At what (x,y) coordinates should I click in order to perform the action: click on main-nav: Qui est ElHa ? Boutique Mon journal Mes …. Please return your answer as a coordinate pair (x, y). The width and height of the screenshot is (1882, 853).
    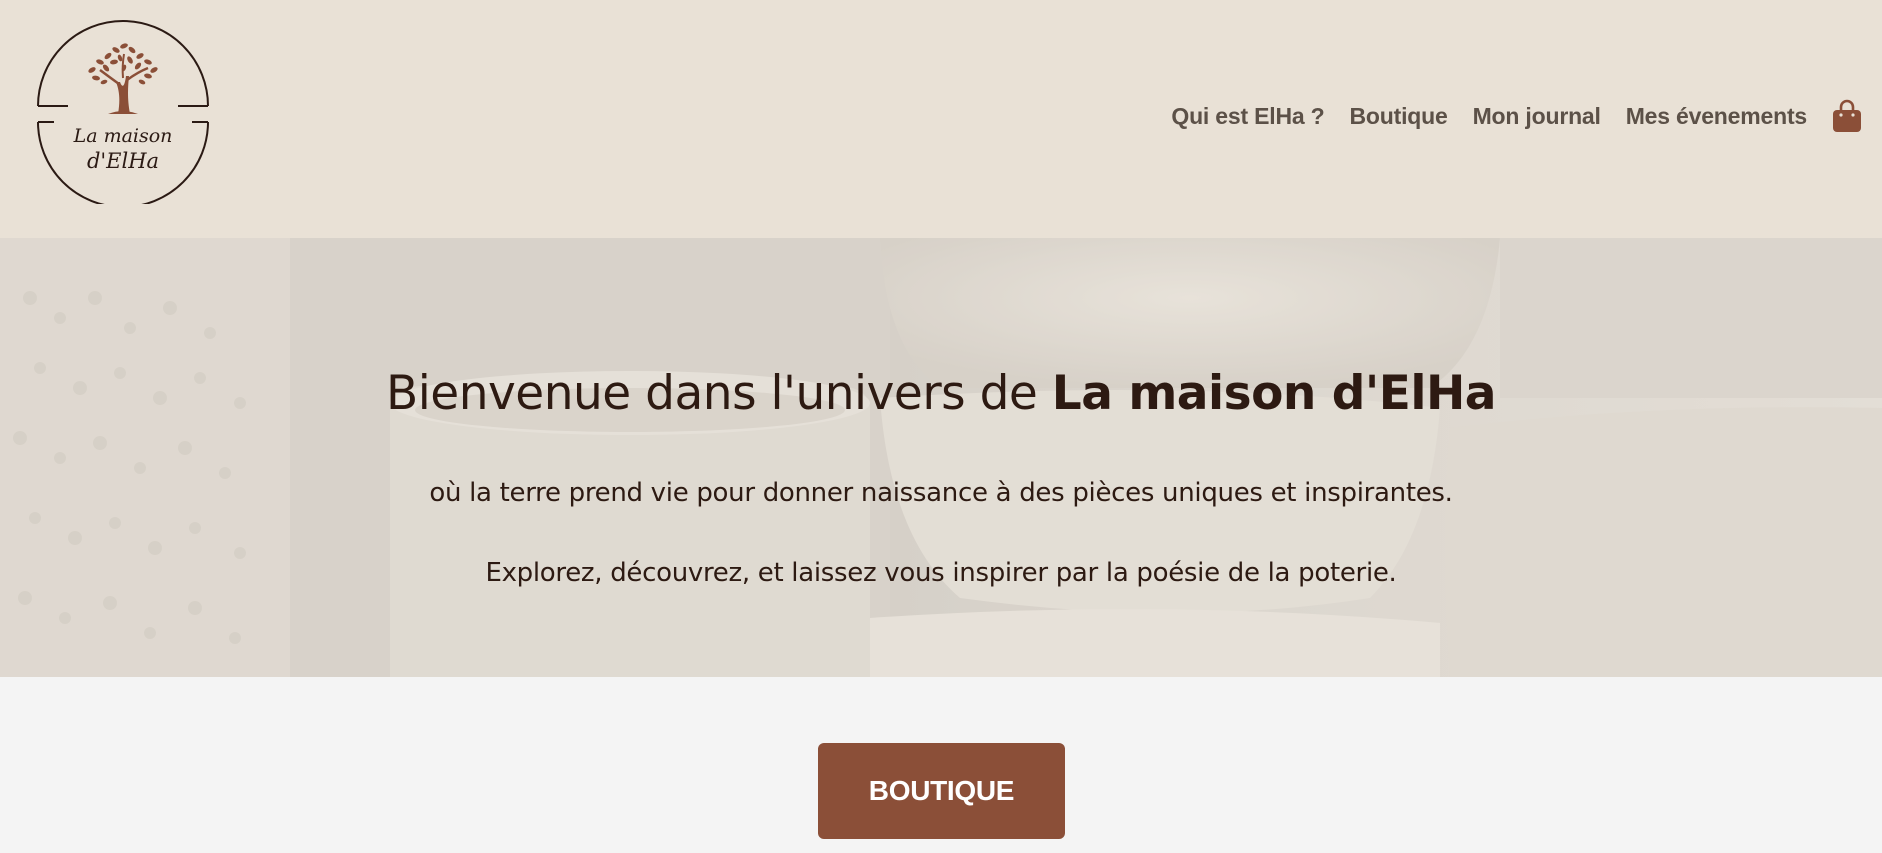
    Looking at the image, I should click on (1516, 116).